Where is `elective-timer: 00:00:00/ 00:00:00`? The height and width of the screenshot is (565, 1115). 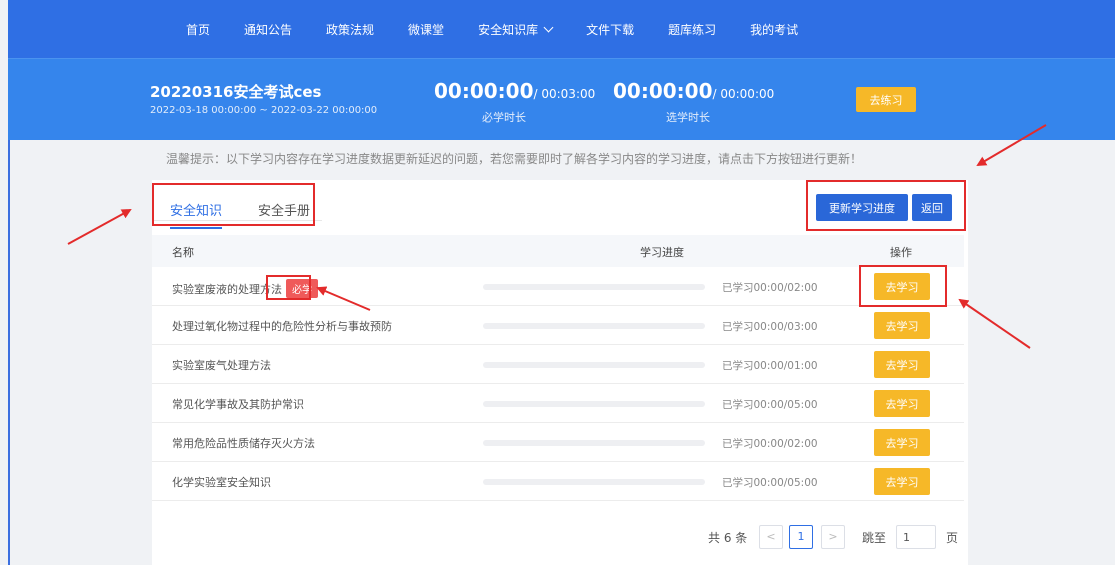 elective-timer: 00:00:00/ 00:00:00 is located at coordinates (693, 91).